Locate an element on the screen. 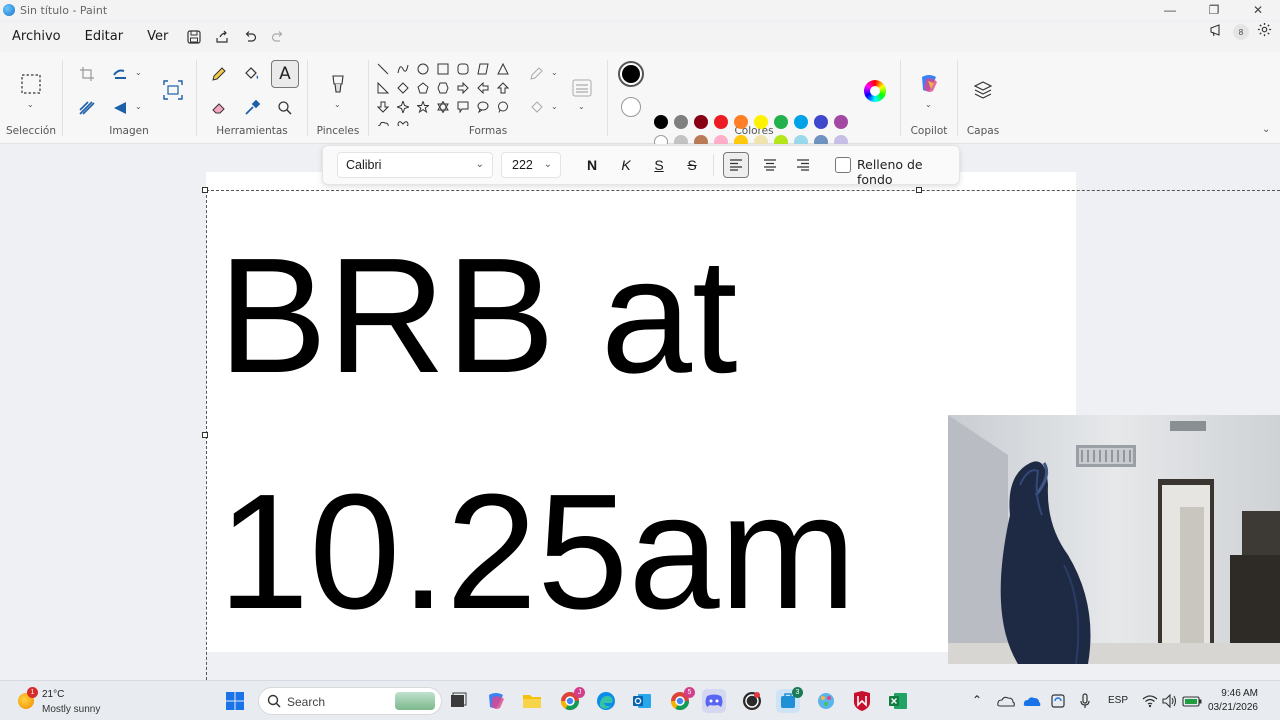 The width and height of the screenshot is (1280, 720). close-button: ✕ is located at coordinates (1258, 10).